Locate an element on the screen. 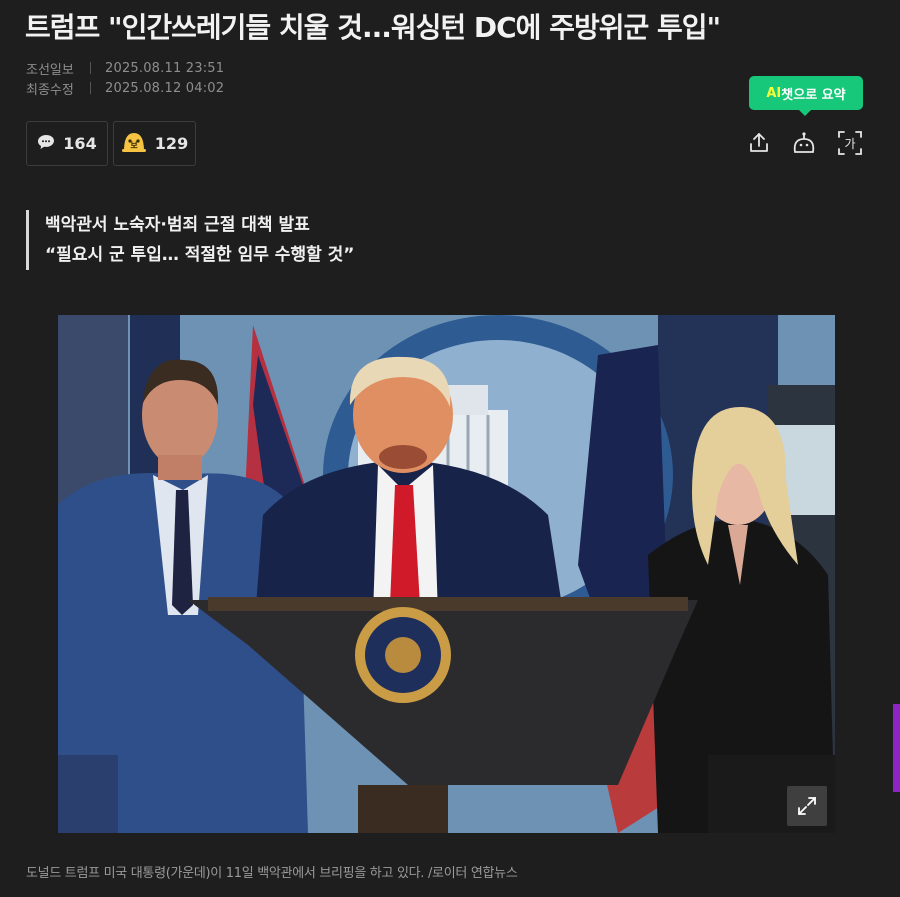 This screenshot has width=900, height=897. meta-row-updated: 최종수정 2025.08.12 04:02 is located at coordinates (125, 88).